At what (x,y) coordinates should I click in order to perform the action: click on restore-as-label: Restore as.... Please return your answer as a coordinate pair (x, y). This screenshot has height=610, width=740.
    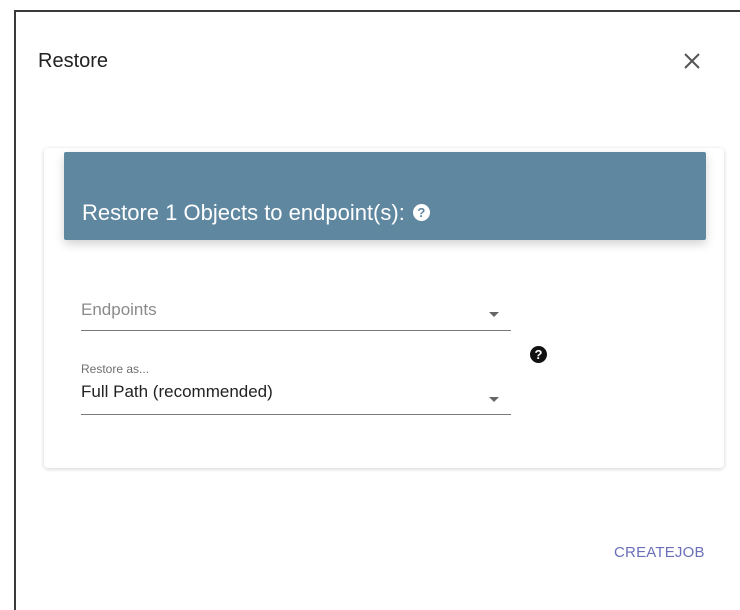
    Looking at the image, I should click on (115, 369).